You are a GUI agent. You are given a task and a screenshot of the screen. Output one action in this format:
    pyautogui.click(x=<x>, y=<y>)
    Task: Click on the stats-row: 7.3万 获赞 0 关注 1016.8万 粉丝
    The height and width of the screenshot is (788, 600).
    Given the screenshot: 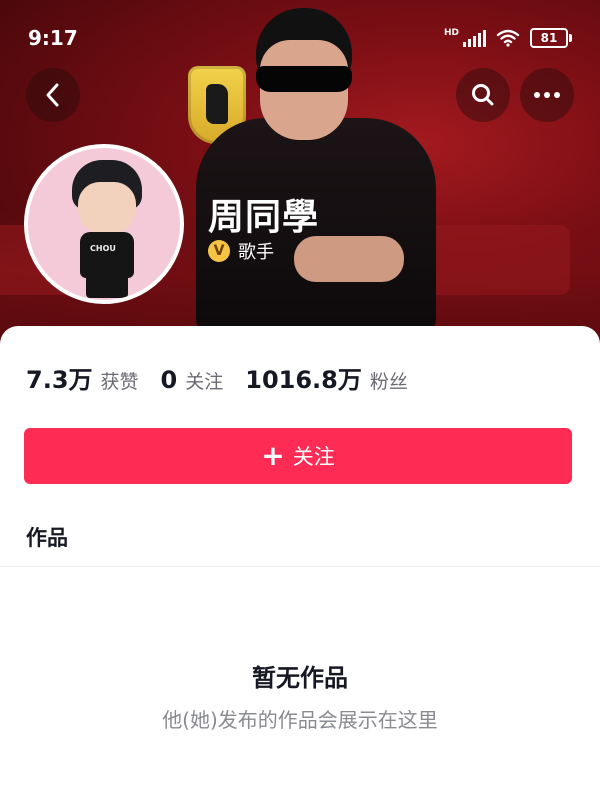 What is the action you would take?
    pyautogui.click(x=217, y=377)
    